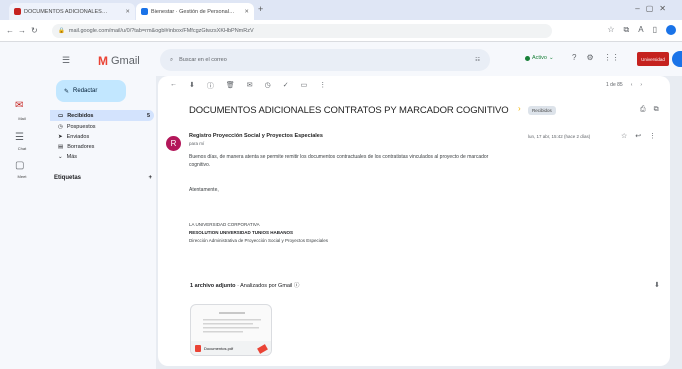 This screenshot has width=682, height=369. I want to click on sidebar-item-inbox: ▭ Recibidos 5, so click(102, 115).